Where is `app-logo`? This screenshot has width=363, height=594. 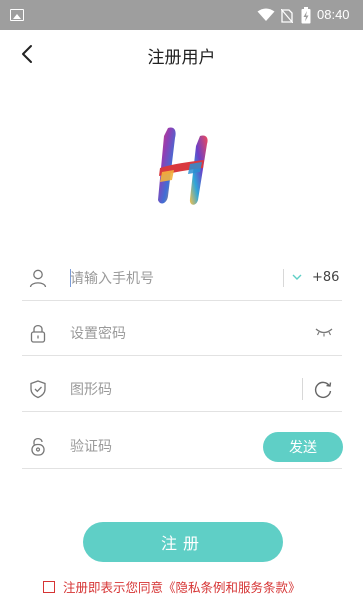 app-logo is located at coordinates (183, 166).